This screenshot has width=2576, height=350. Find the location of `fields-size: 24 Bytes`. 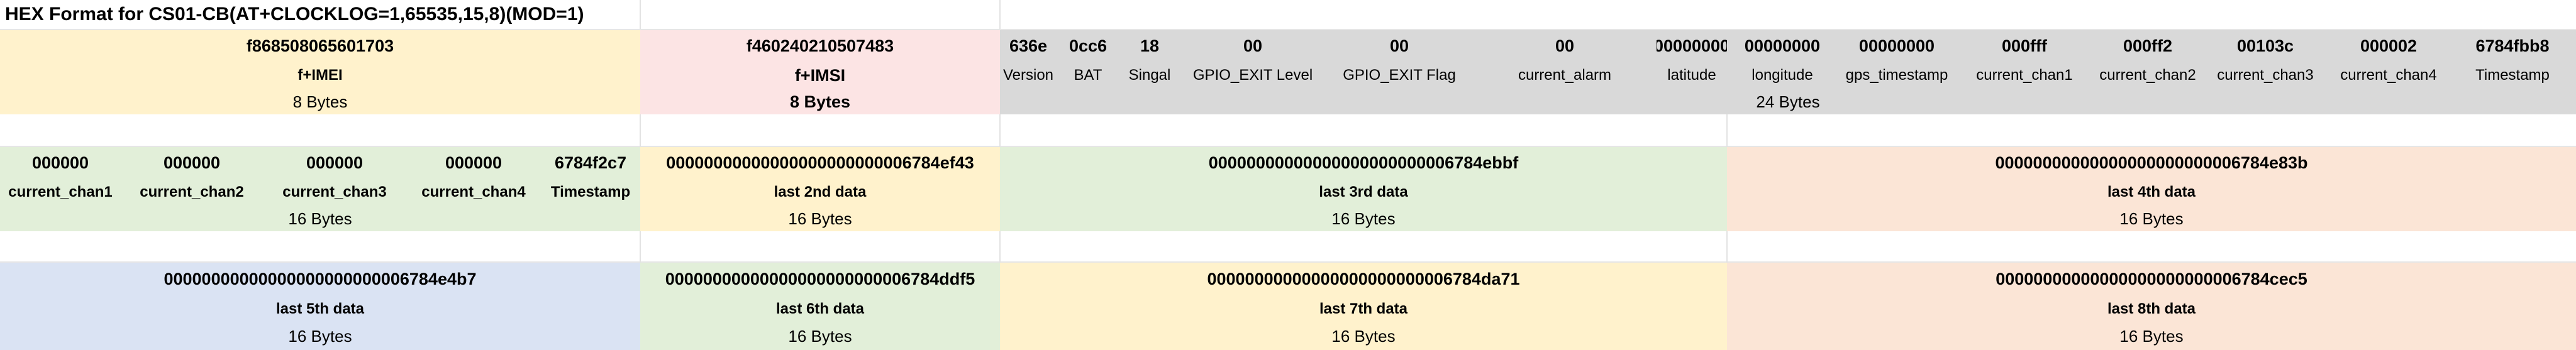

fields-size: 24 Bytes is located at coordinates (1788, 101).